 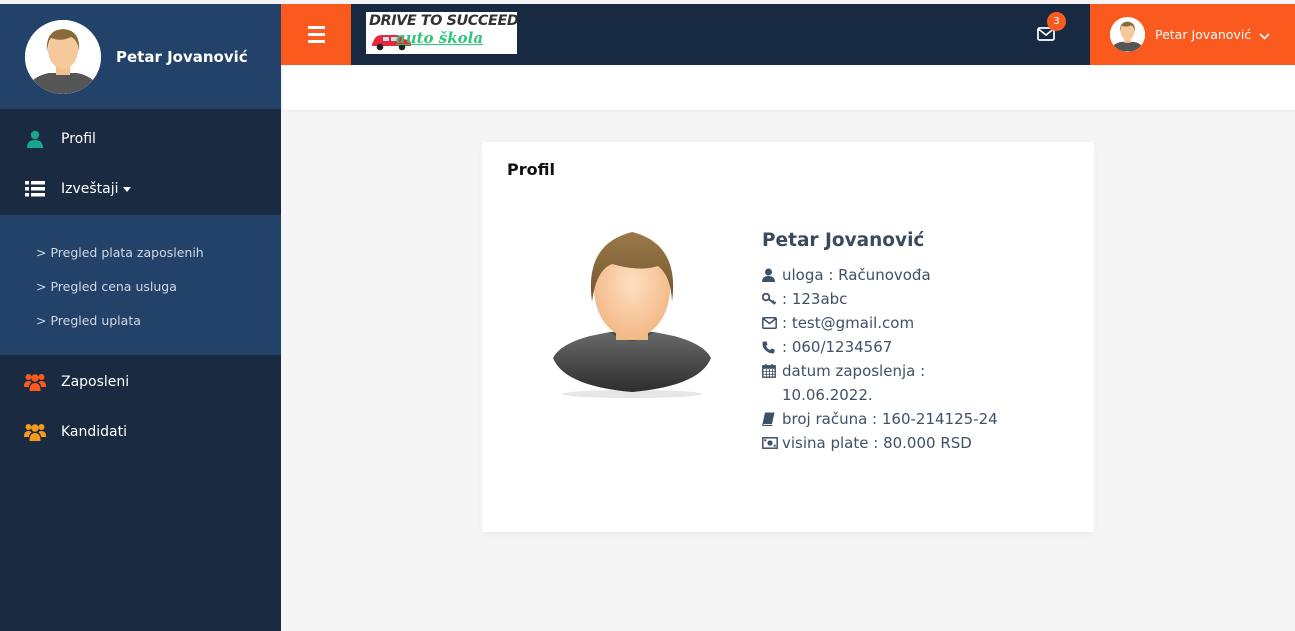 I want to click on notification-badge: 3, so click(x=1056, y=21).